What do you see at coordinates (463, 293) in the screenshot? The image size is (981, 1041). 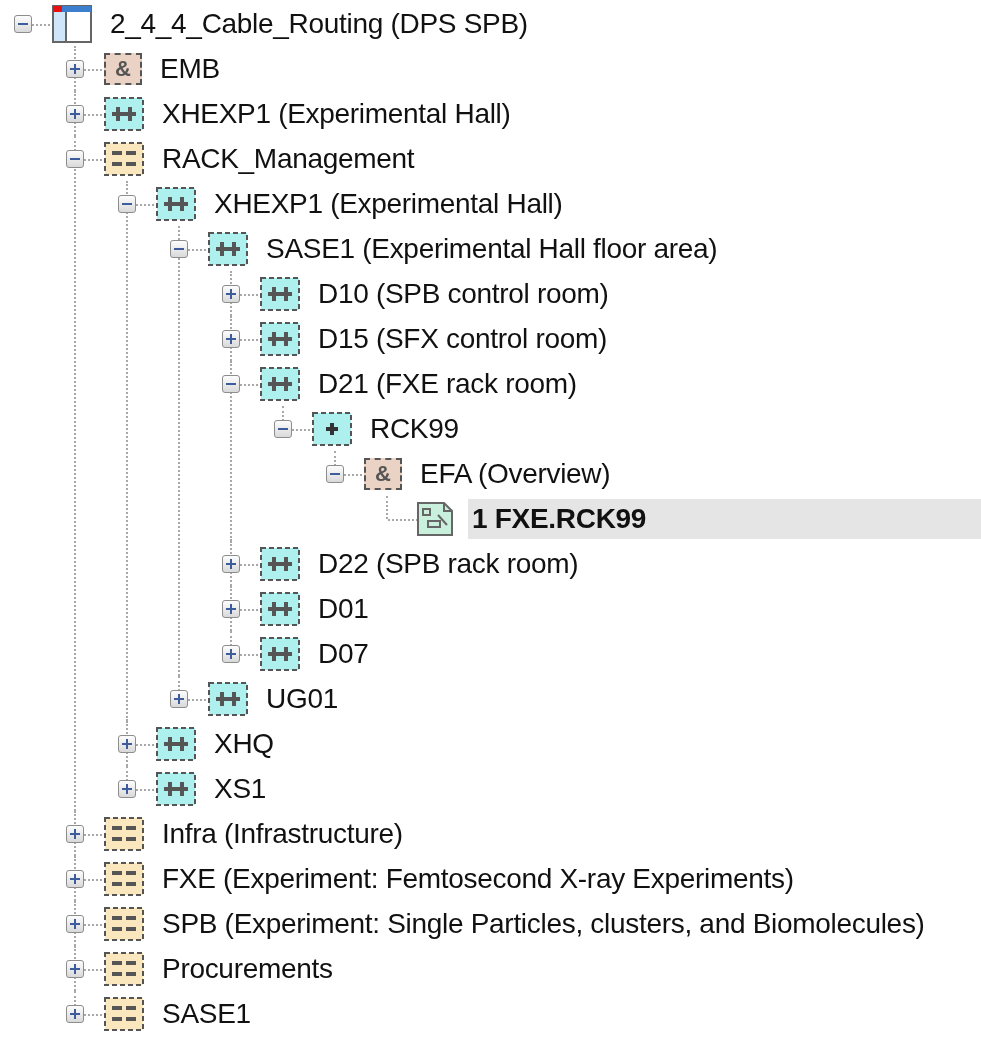 I see `tree-item-label: D10 (SPB control room)` at bounding box center [463, 293].